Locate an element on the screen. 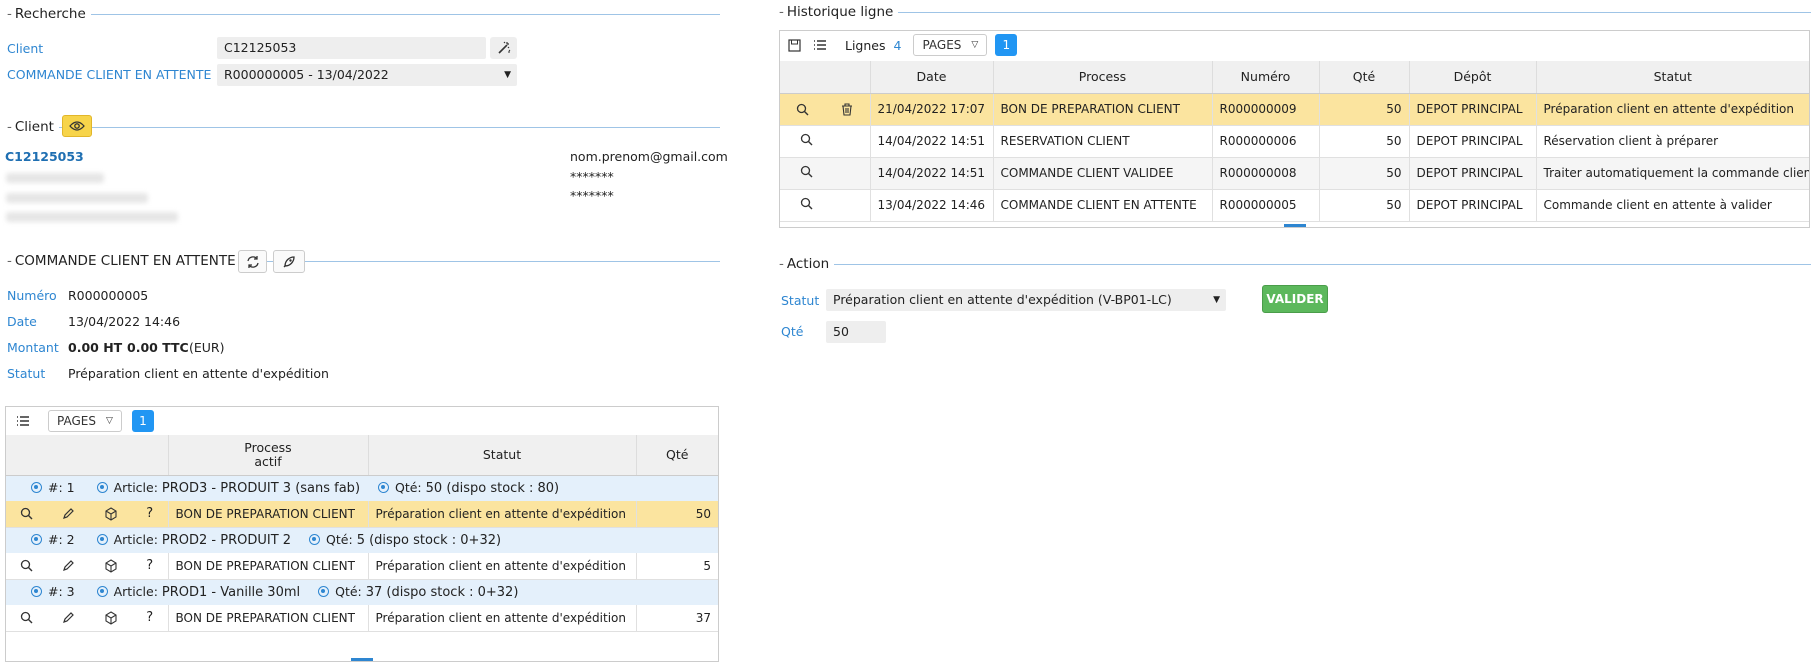 The height and width of the screenshot is (672, 1816). row-statut: Commande client en attente à valider is located at coordinates (1672, 205).